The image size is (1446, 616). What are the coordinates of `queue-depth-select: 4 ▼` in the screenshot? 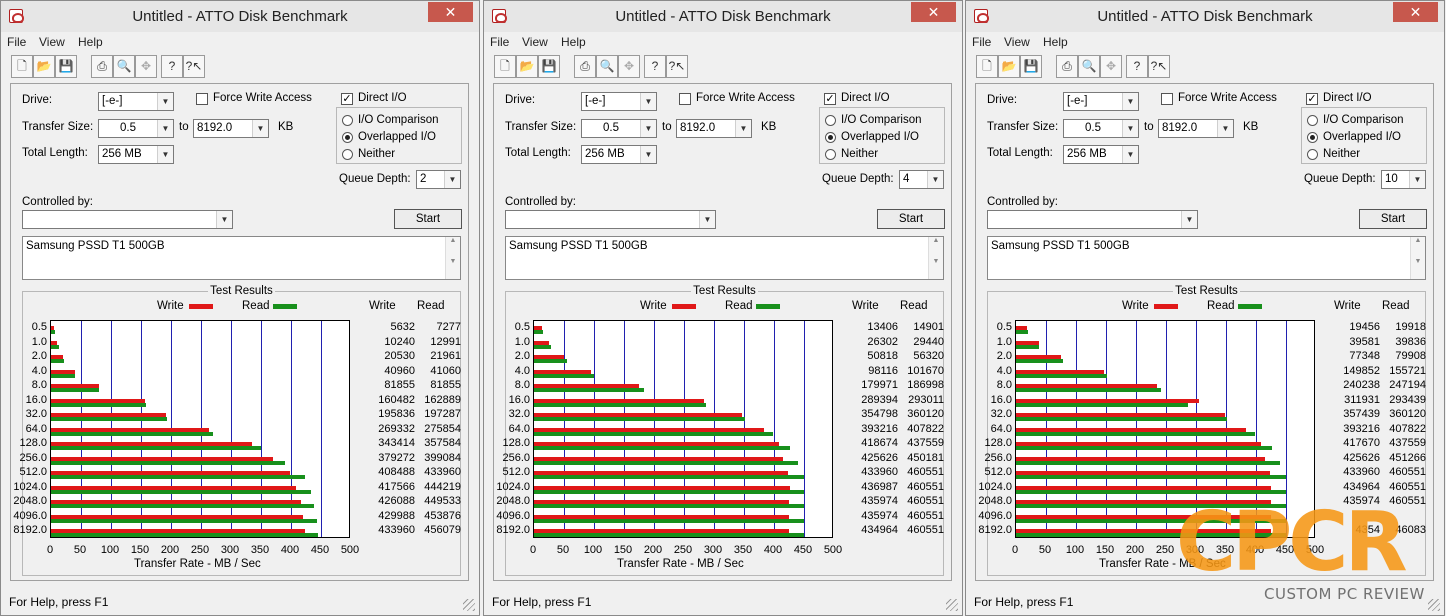 It's located at (921, 179).